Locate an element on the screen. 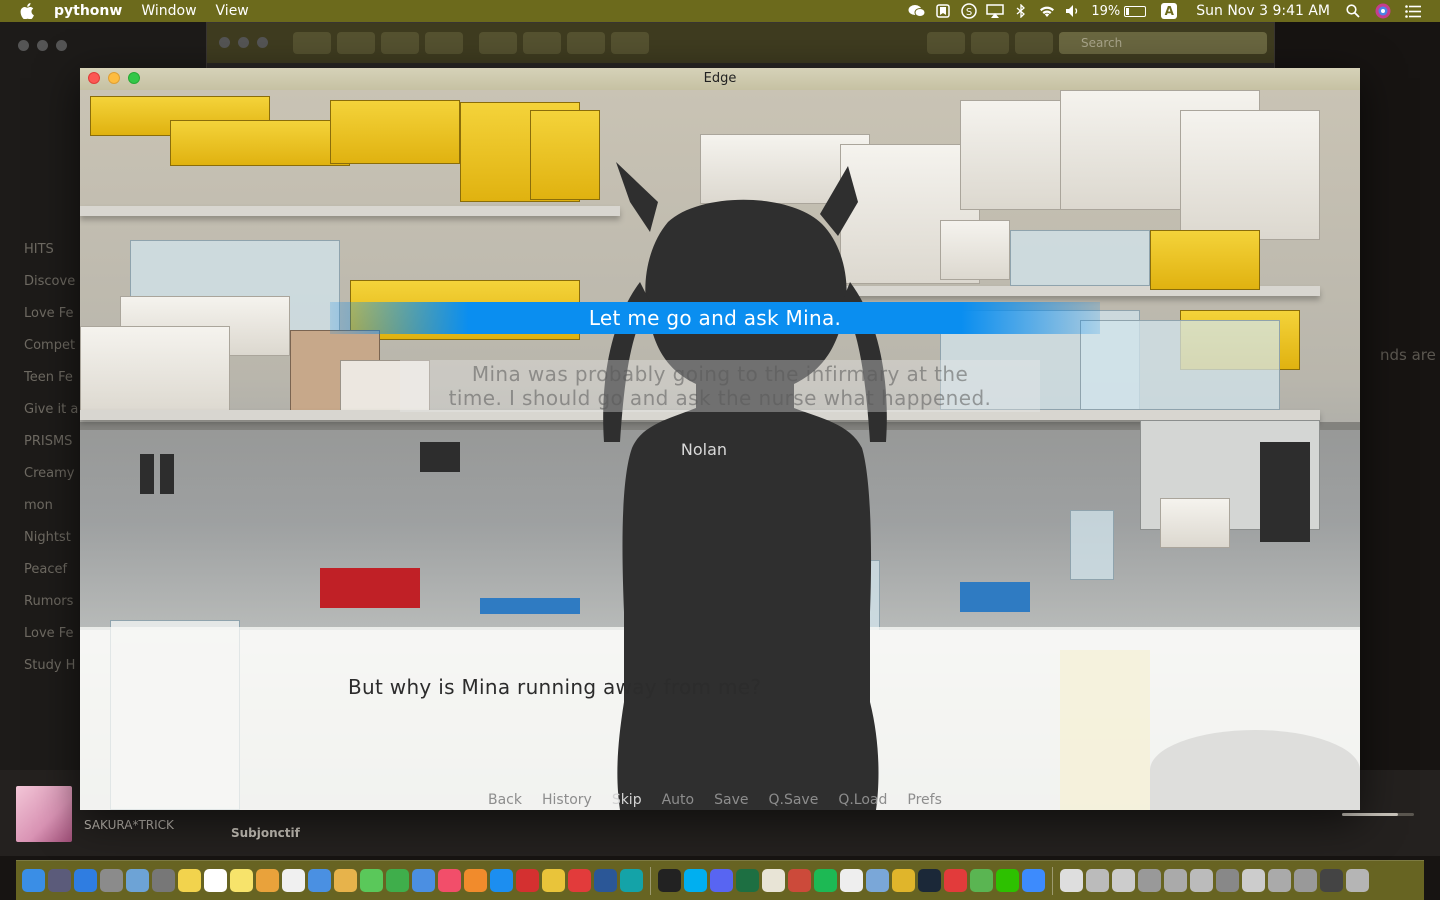 Image resolution: width=1440 pixels, height=900 pixels. autocad-icon is located at coordinates (527, 880).